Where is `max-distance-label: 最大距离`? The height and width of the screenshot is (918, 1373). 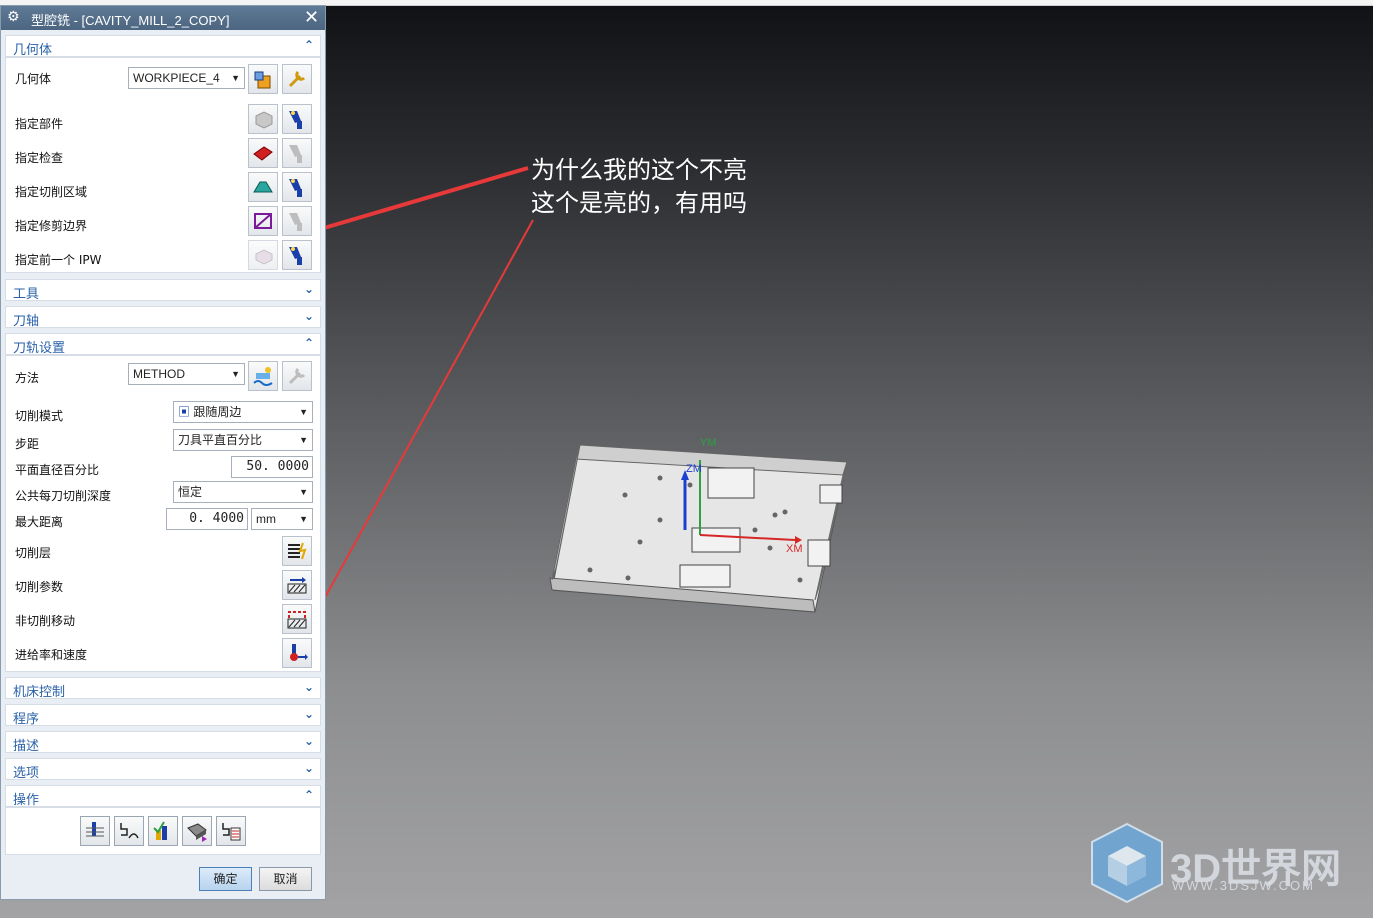
max-distance-label: 最大距离 is located at coordinates (39, 522).